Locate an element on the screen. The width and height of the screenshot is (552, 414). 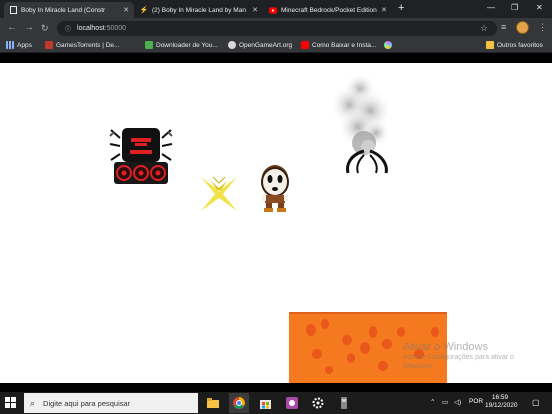
folder-icon is located at coordinates (490, 45).